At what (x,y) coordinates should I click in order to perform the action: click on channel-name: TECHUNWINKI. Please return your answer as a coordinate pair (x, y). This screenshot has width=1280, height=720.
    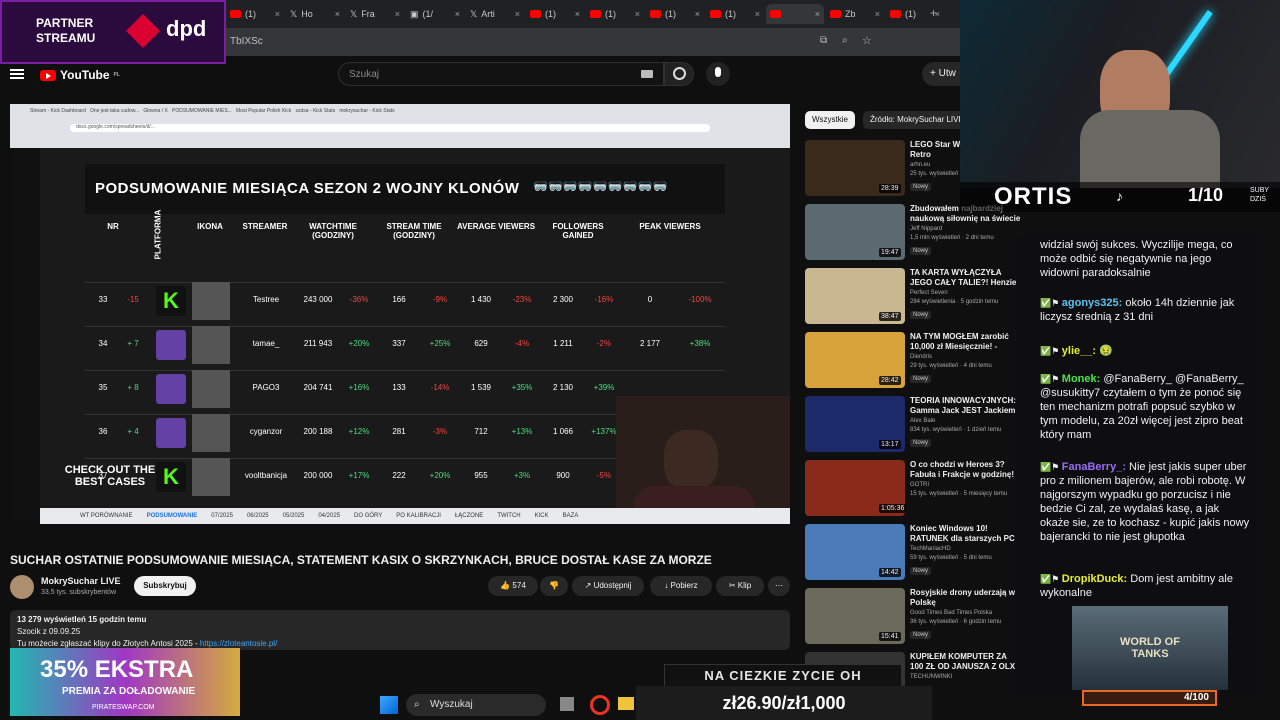
    Looking at the image, I should click on (931, 677).